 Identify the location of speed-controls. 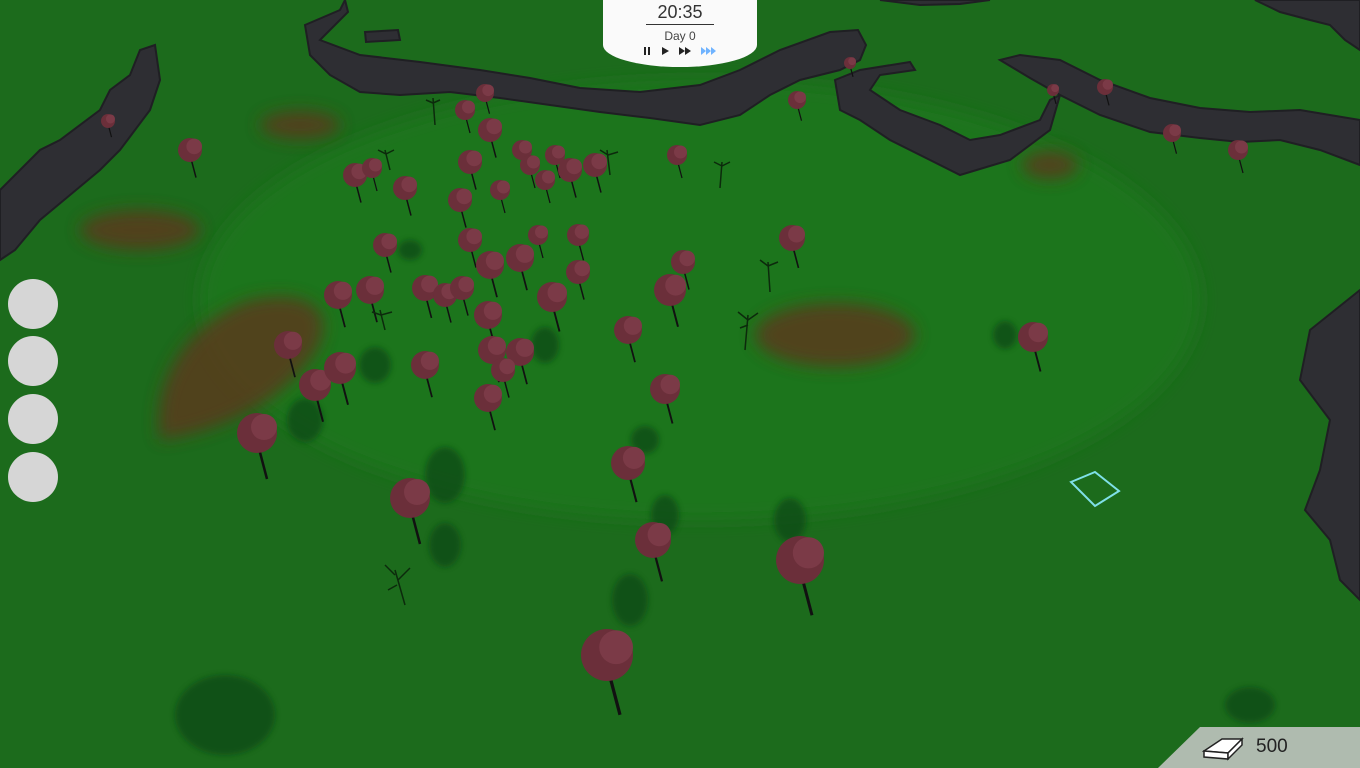
(680, 53).